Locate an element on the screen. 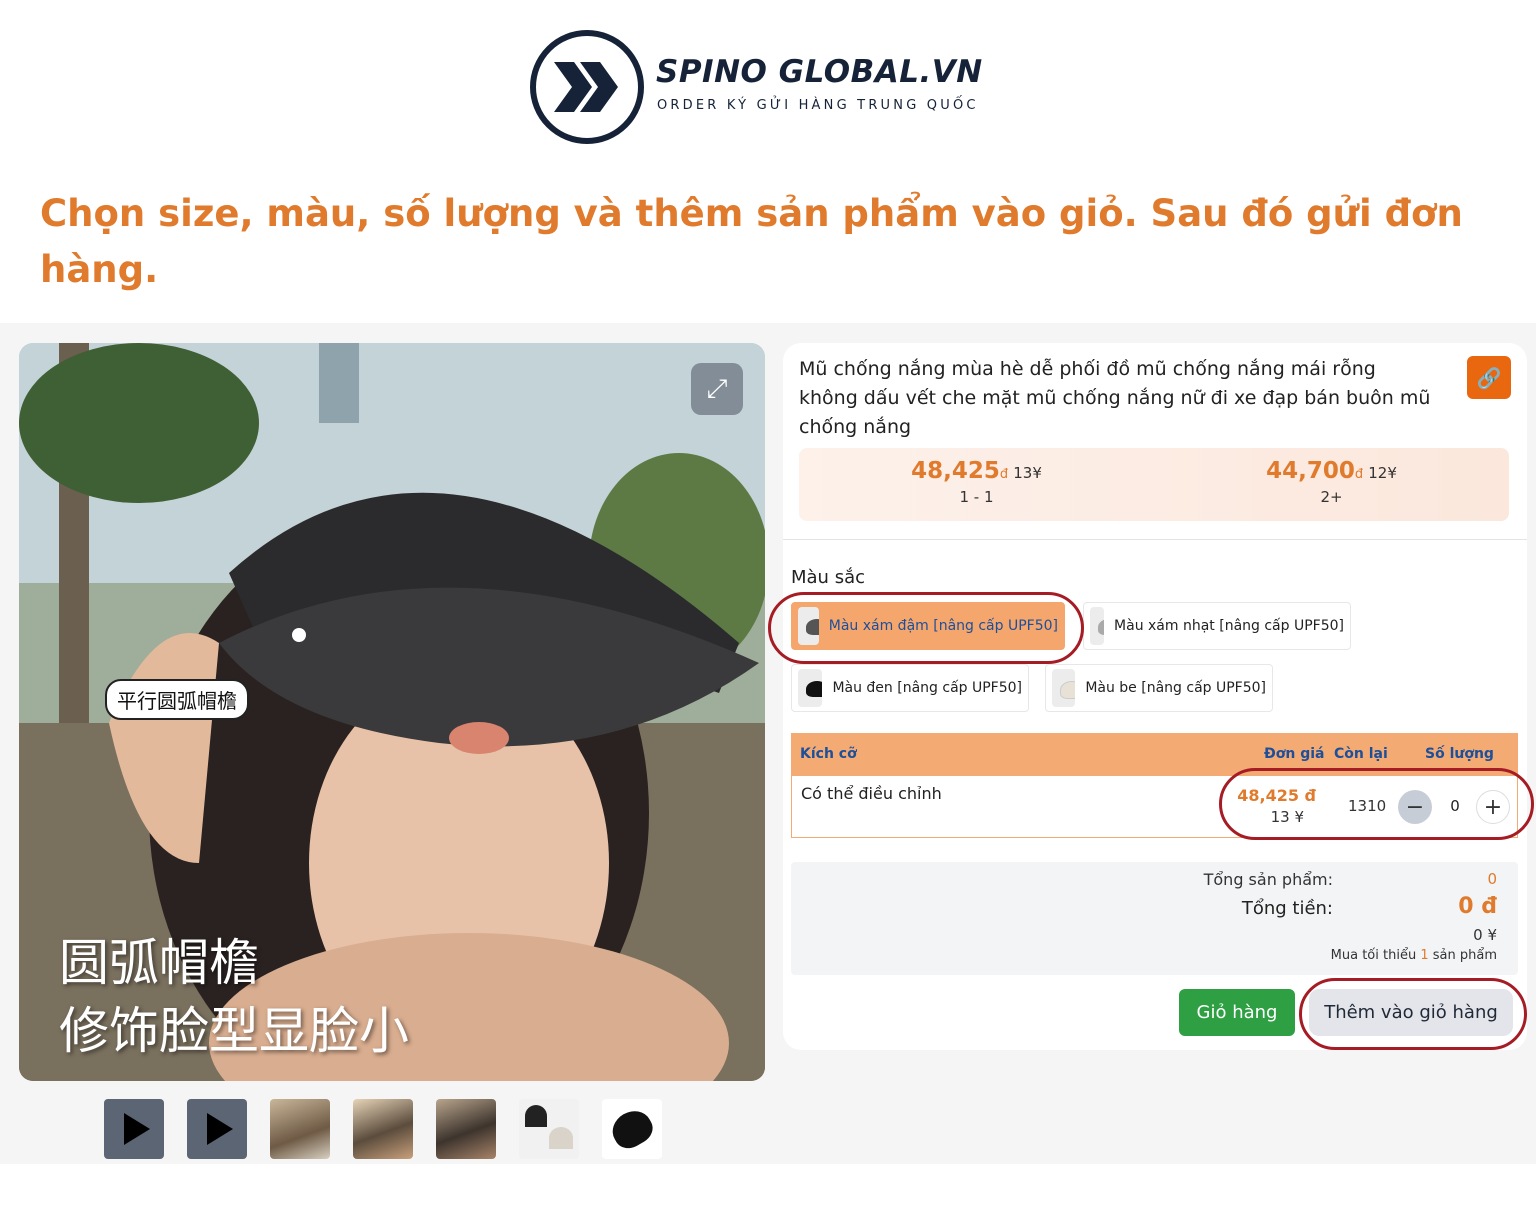 This screenshot has height=1224, width=1536. quantity-decrease-button: − is located at coordinates (1415, 807).